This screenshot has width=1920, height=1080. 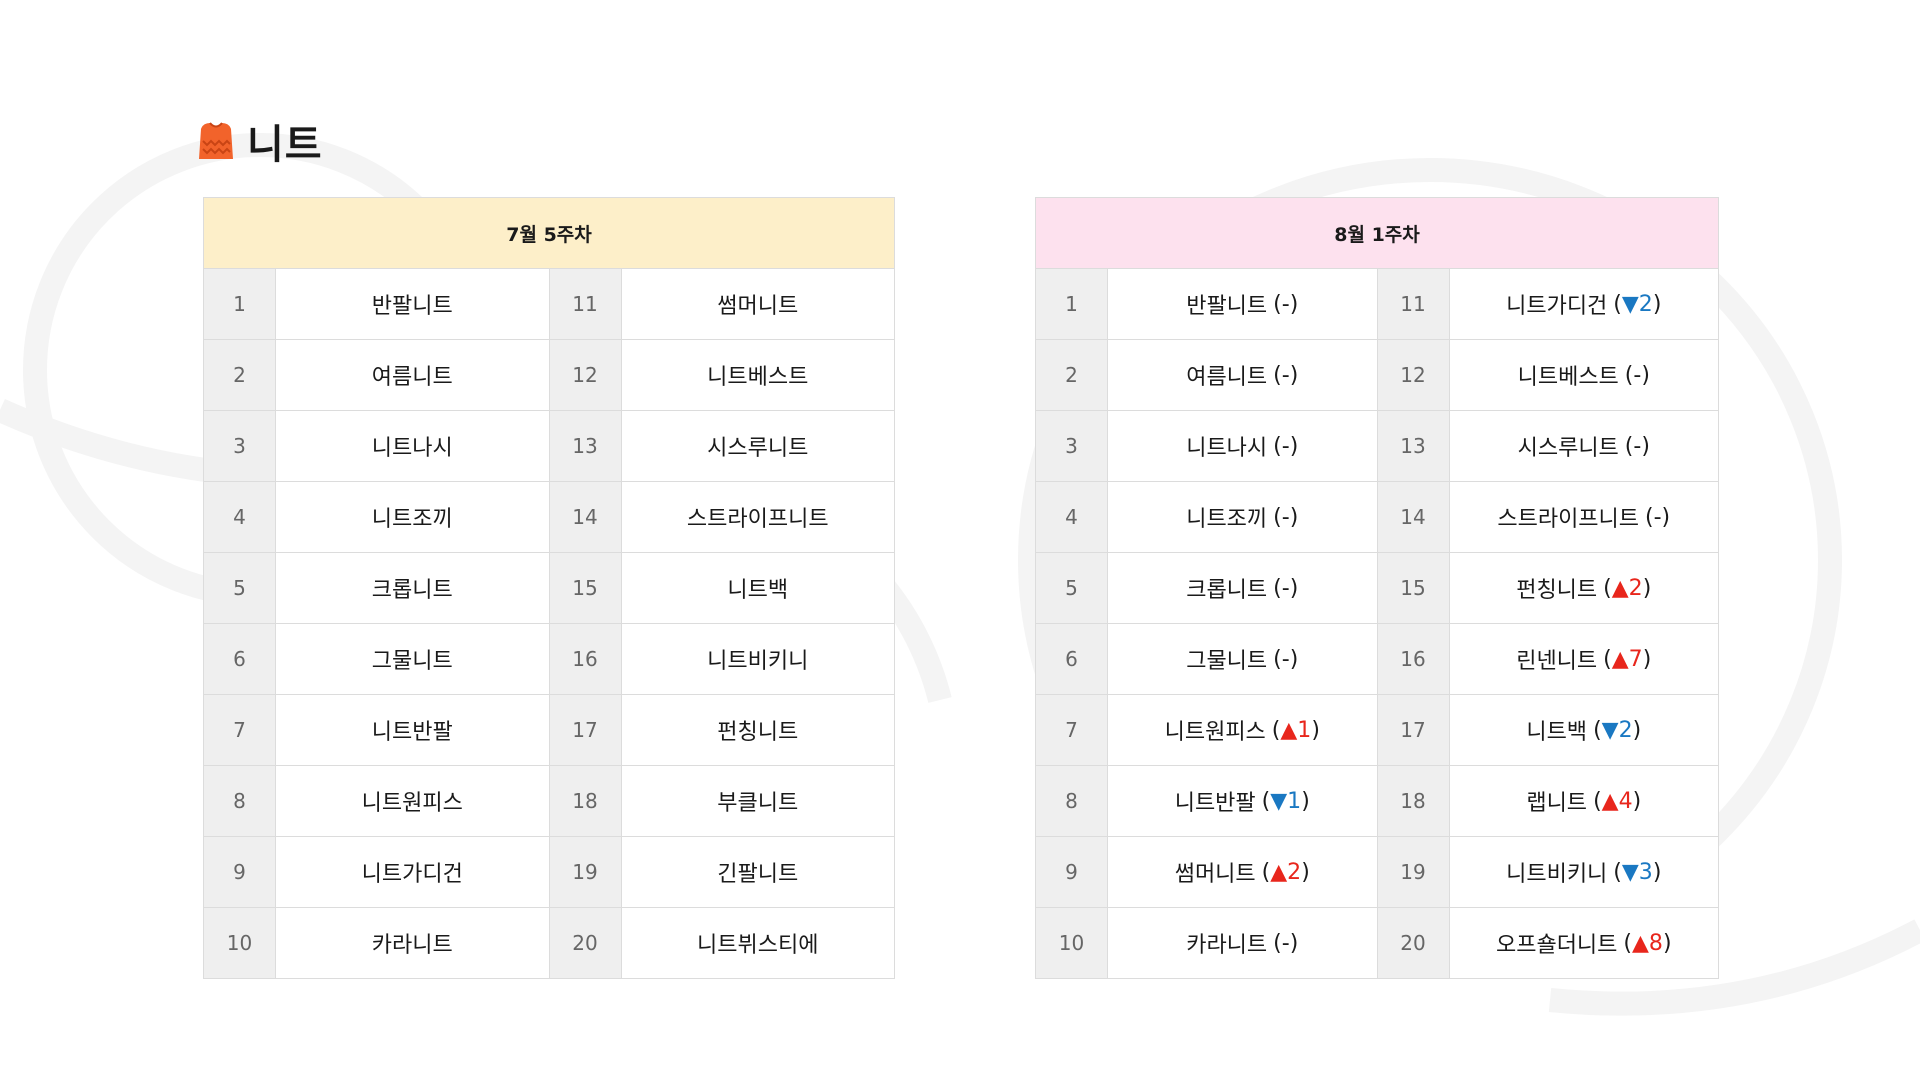 I want to click on keyword-cell: 니트원피스 (▲1), so click(x=1243, y=730).